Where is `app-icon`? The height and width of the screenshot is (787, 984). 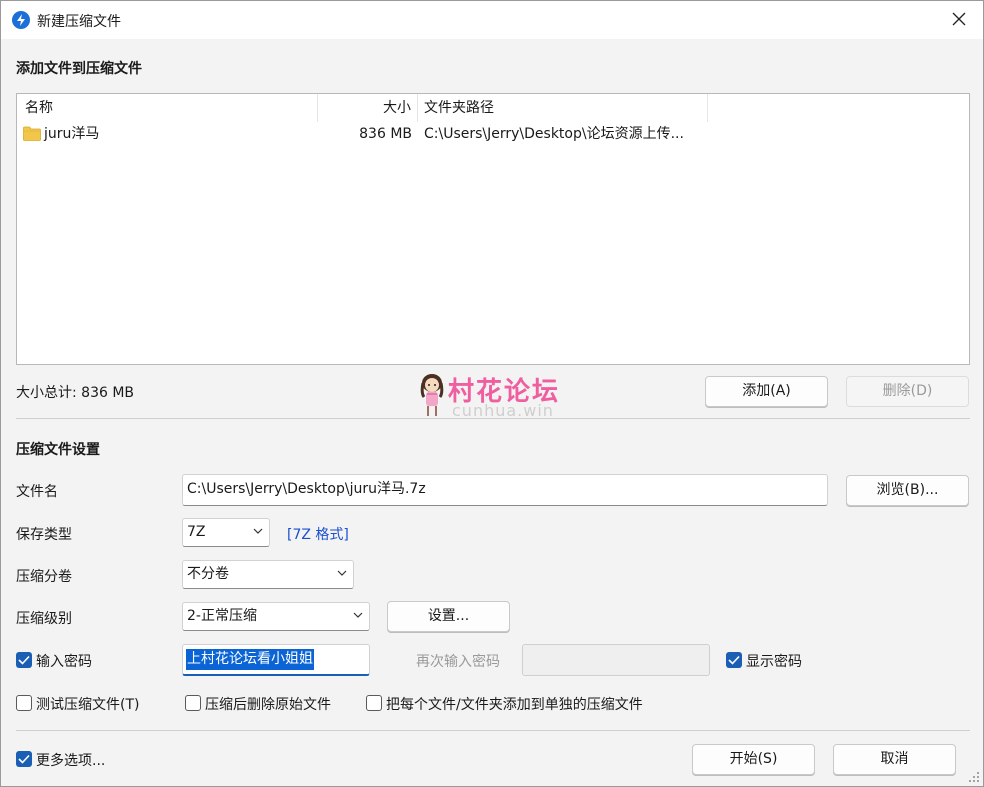 app-icon is located at coordinates (21, 20).